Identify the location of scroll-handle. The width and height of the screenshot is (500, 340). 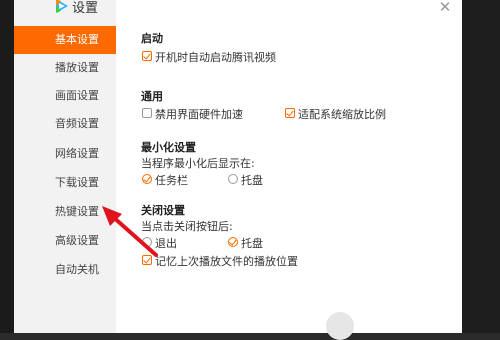
(340, 326).